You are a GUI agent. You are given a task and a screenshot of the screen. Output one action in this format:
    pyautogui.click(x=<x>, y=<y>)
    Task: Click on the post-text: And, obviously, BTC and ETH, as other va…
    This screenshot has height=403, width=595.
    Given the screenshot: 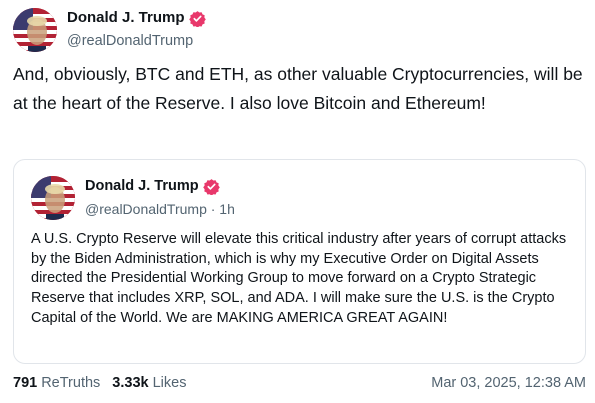 What is the action you would take?
    pyautogui.click(x=298, y=88)
    